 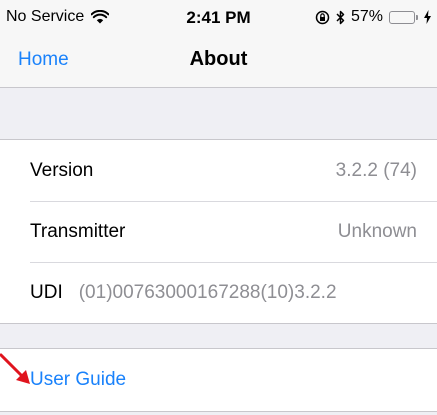 I want to click on transmitter-row: Transmitter Unknown, so click(x=218, y=231).